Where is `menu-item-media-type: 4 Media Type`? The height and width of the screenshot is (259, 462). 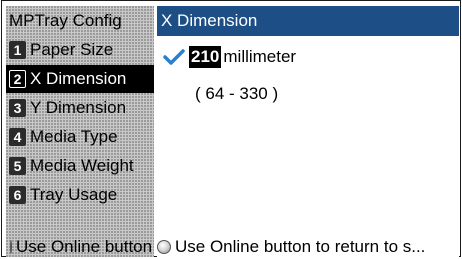 menu-item-media-type: 4 Media Type is located at coordinates (80, 137).